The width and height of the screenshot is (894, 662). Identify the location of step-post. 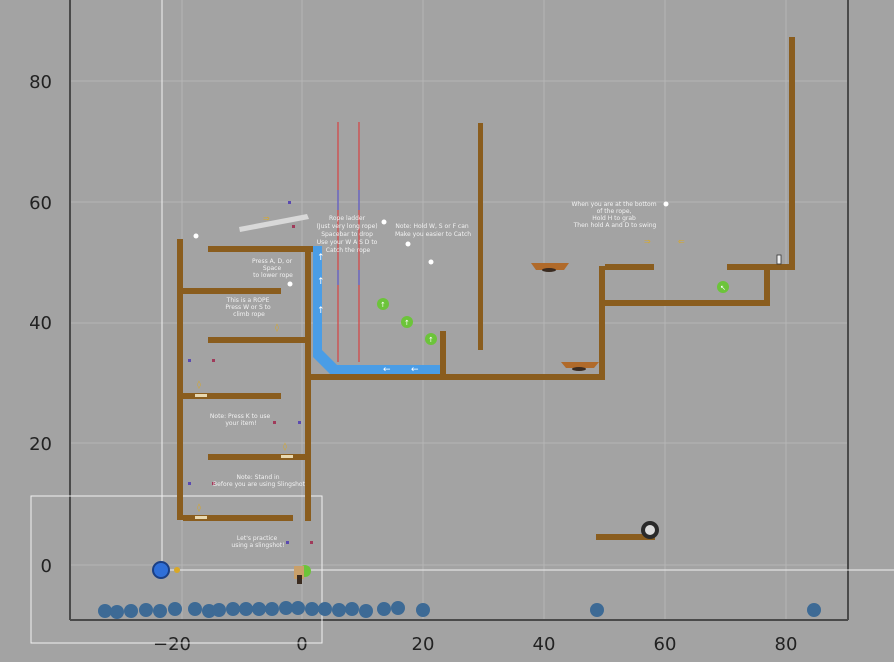
(767, 285).